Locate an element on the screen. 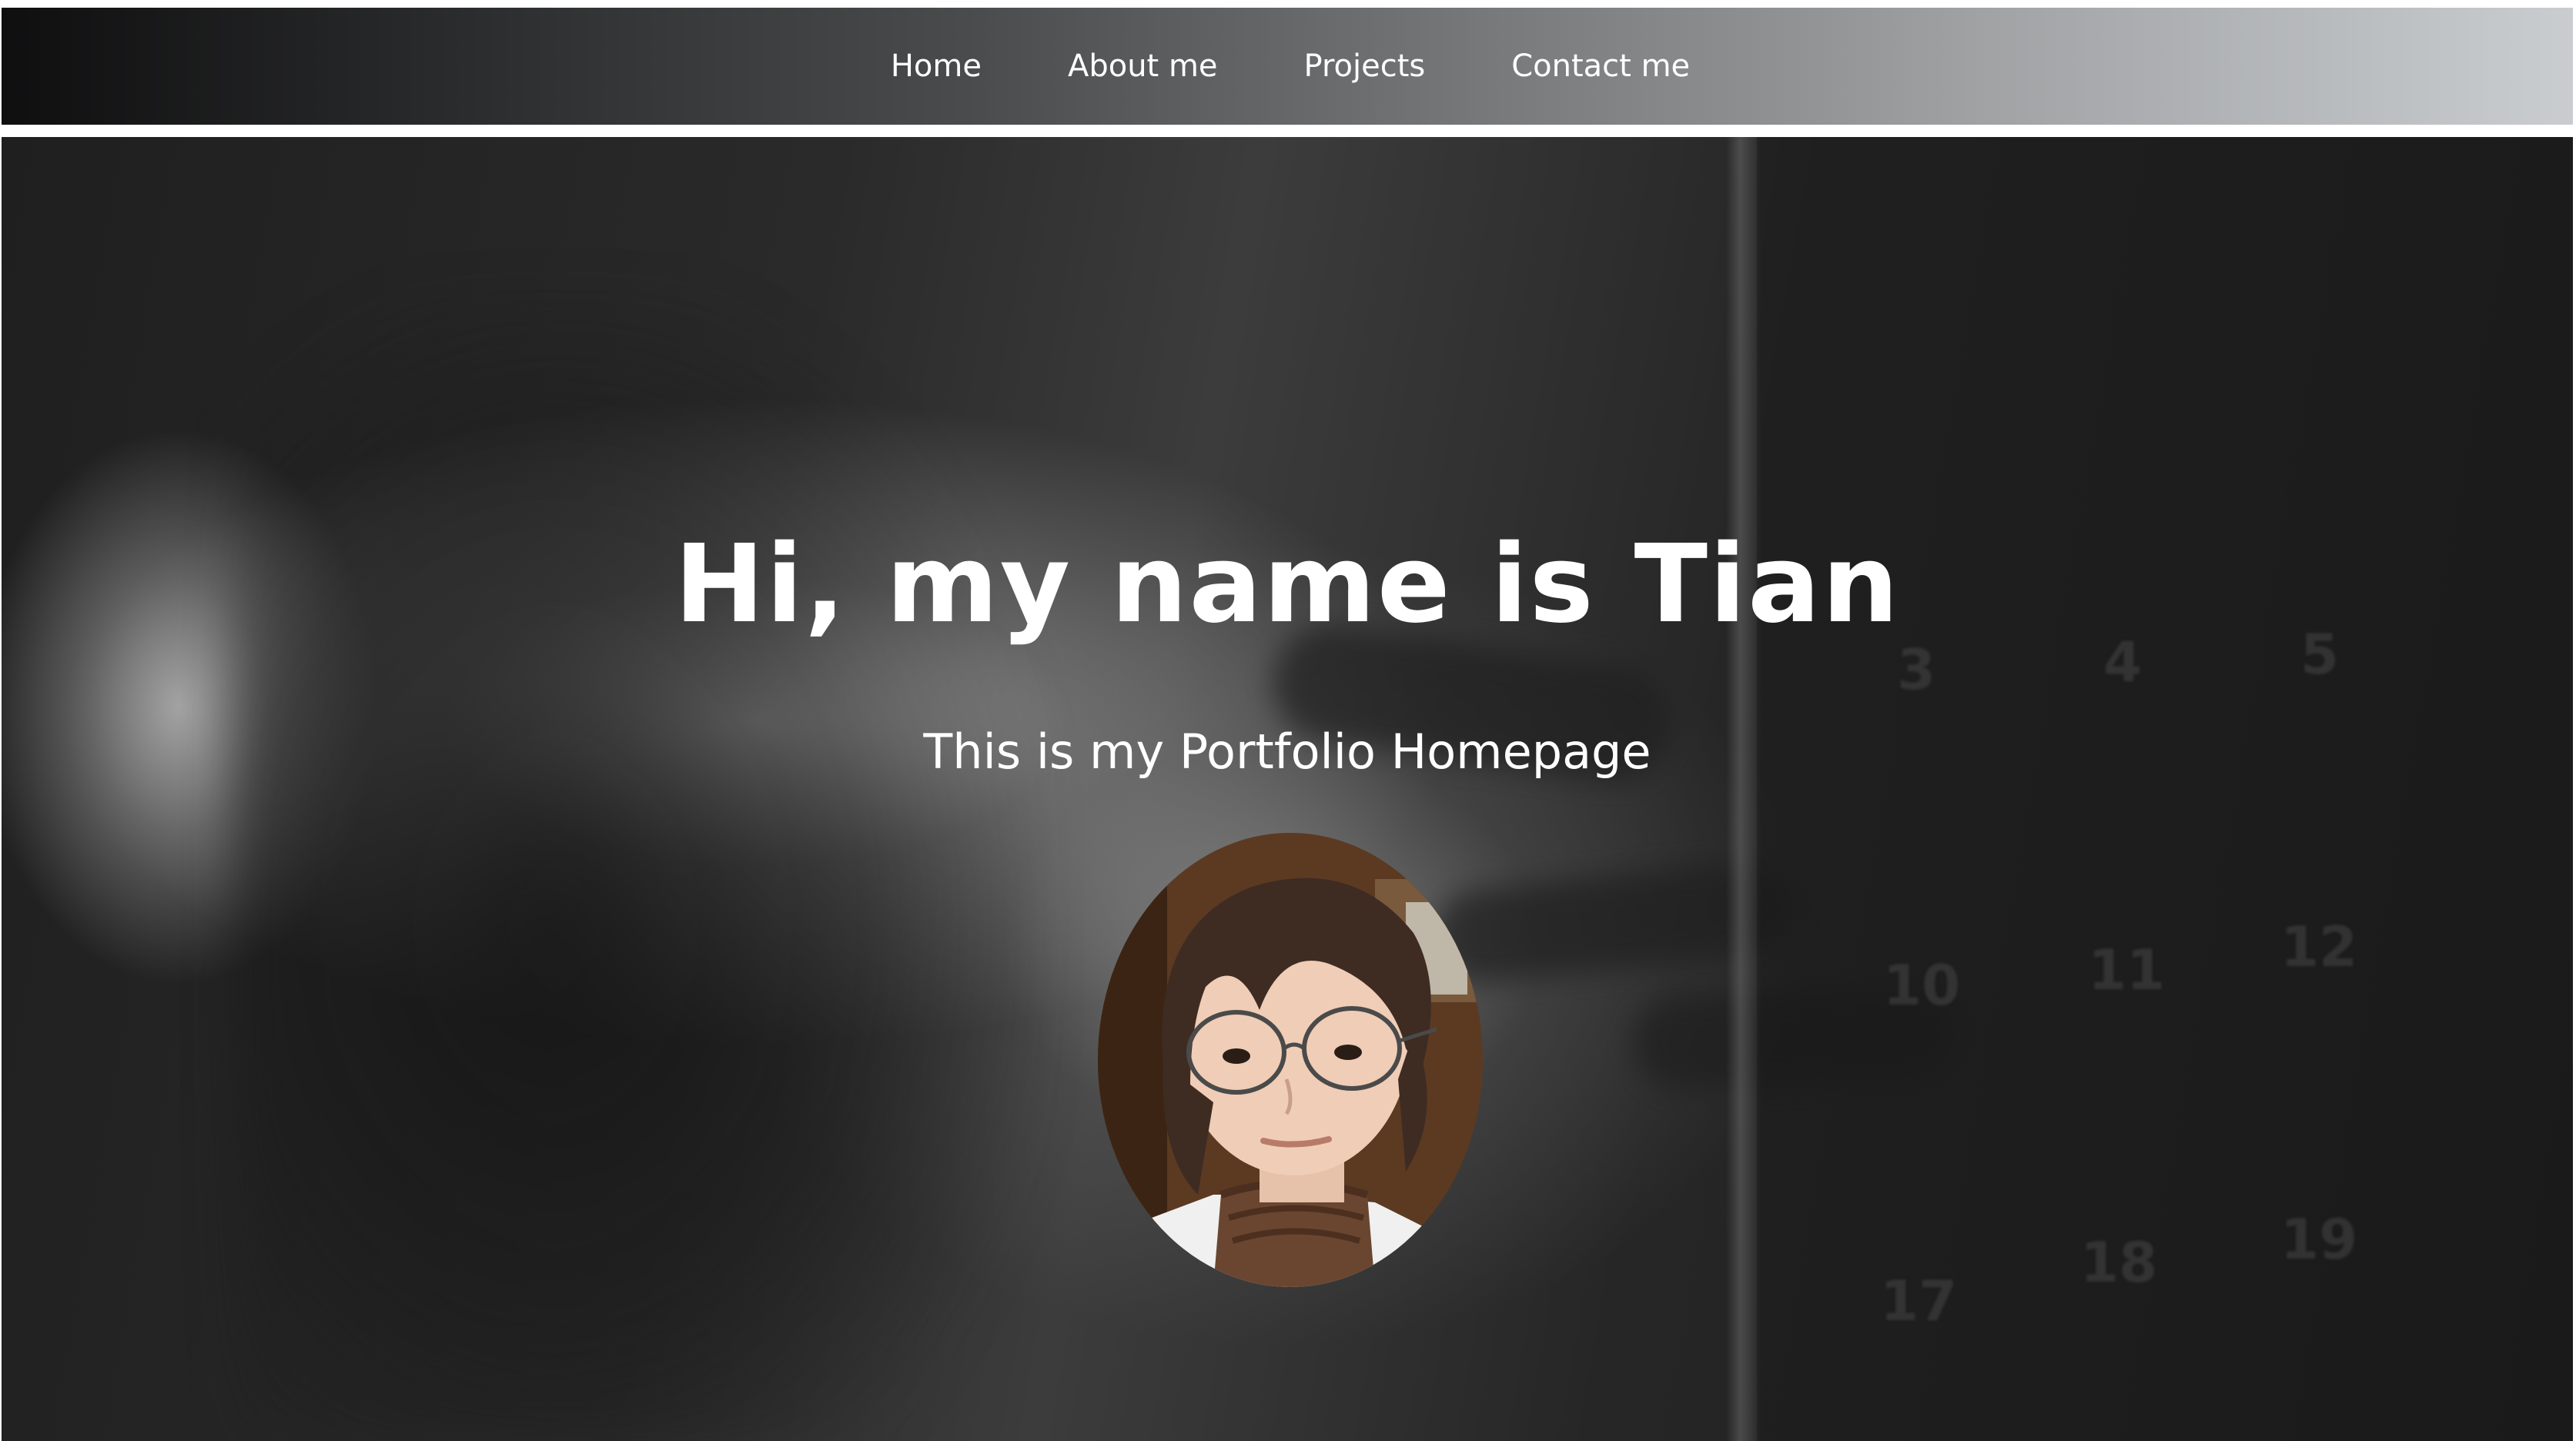 The image size is (2576, 1441). nav-contact-link: Contact me is located at coordinates (1600, 66).